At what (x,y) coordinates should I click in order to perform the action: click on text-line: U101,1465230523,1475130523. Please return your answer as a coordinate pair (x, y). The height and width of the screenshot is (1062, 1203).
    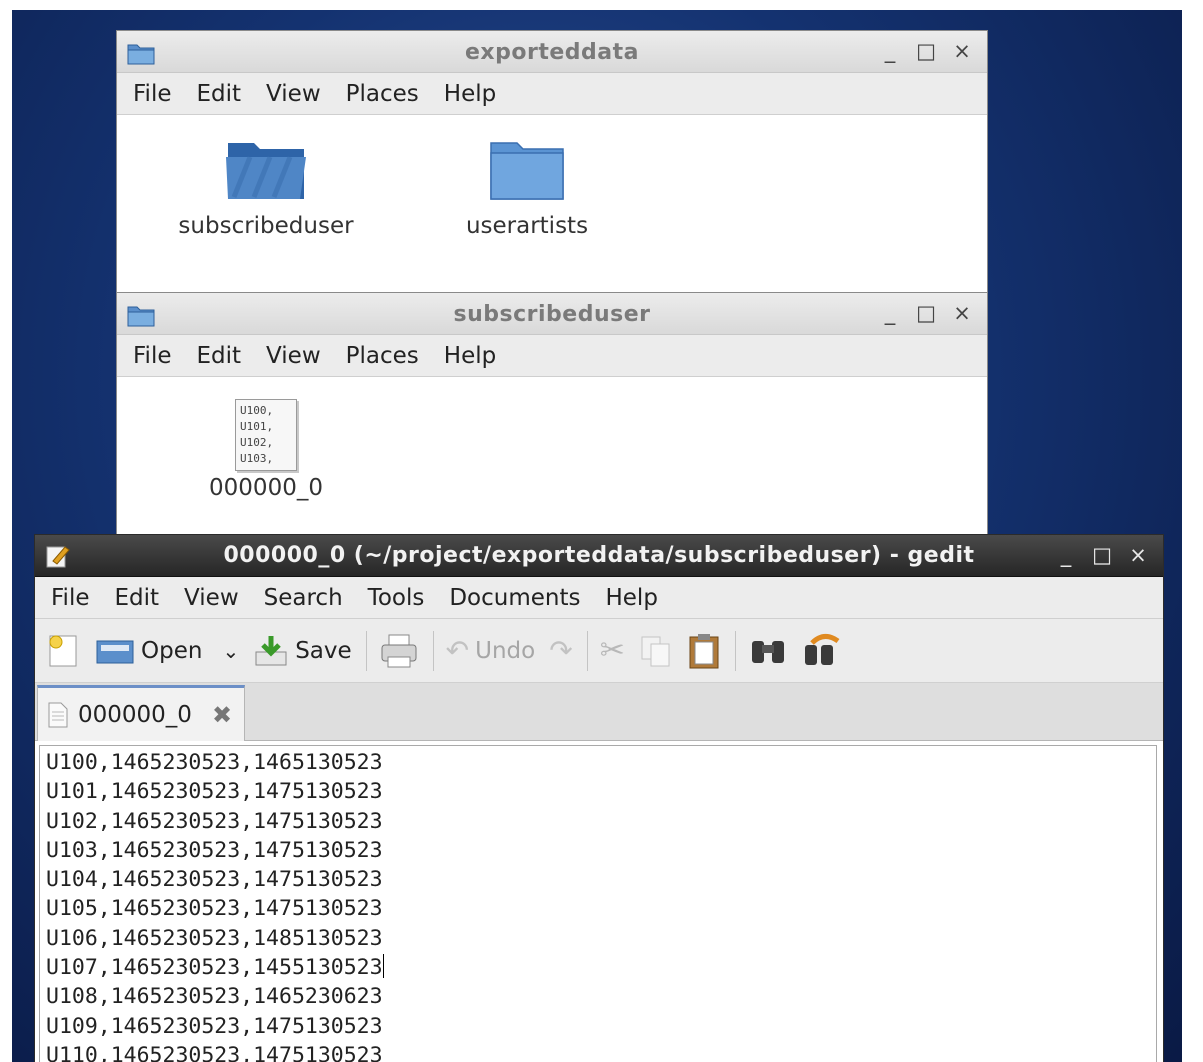
    Looking at the image, I should click on (214, 792).